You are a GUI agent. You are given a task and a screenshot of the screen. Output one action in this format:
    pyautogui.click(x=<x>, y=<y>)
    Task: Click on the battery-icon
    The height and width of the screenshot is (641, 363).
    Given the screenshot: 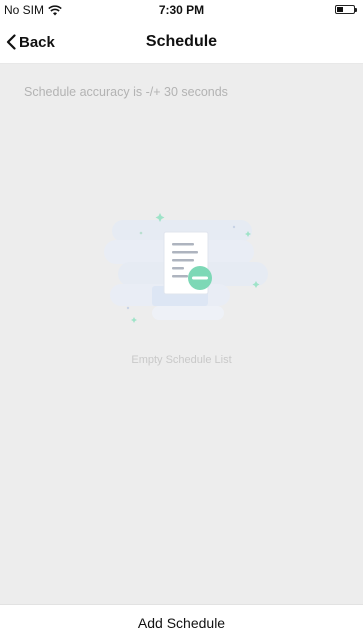 What is the action you would take?
    pyautogui.click(x=346, y=9)
    